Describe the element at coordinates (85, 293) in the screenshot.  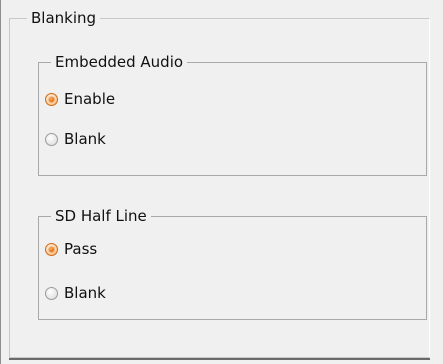
I see `sd-half-line-blank-label: Blank` at that location.